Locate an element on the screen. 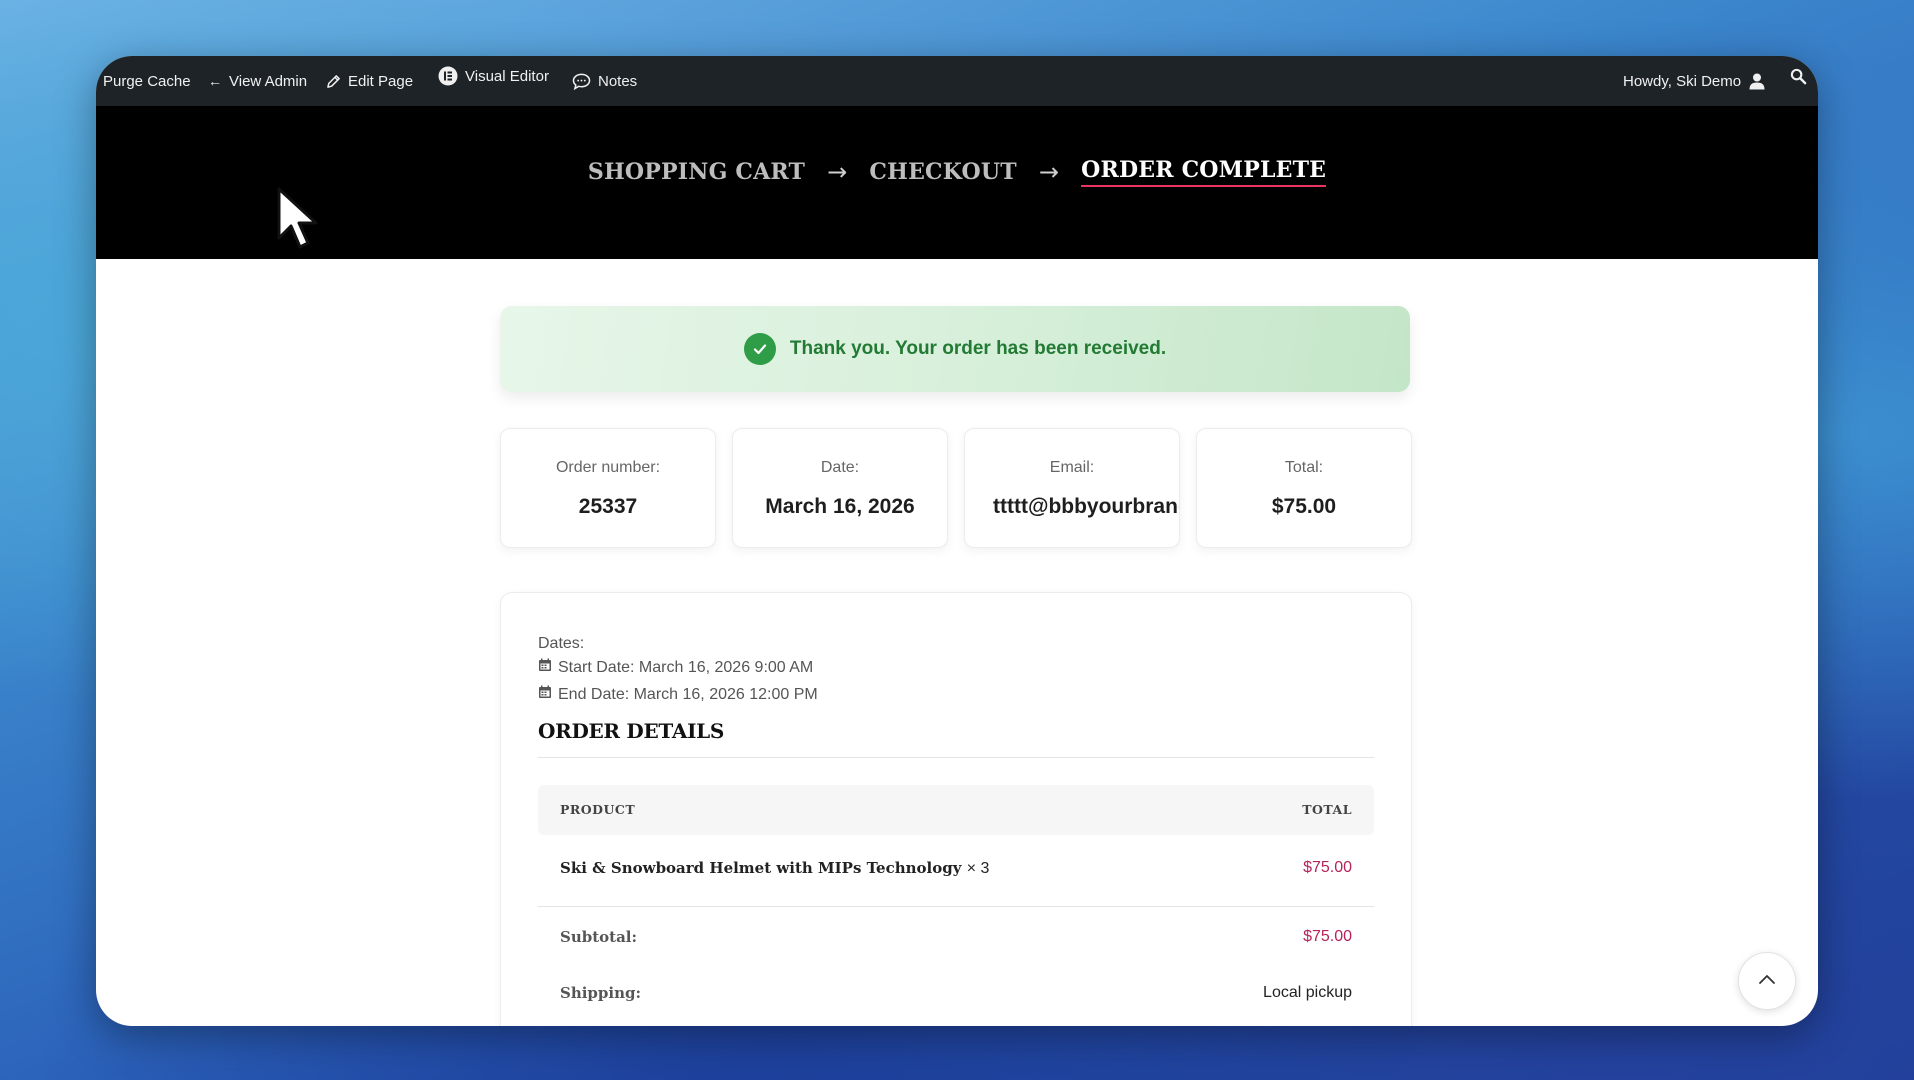 The width and height of the screenshot is (1914, 1080). howdy-label: Howdy, Ski Demo is located at coordinates (1682, 81).